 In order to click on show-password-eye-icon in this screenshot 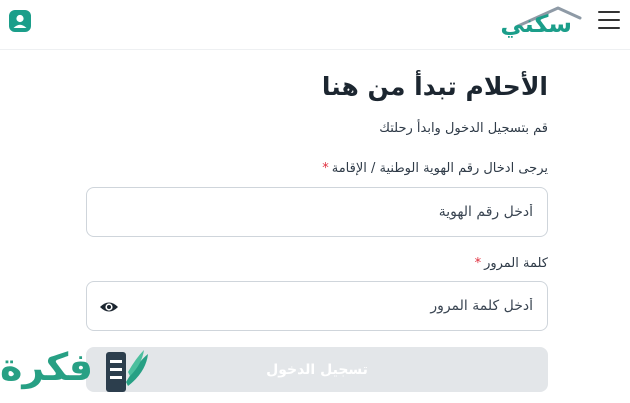, I will do `click(109, 307)`.